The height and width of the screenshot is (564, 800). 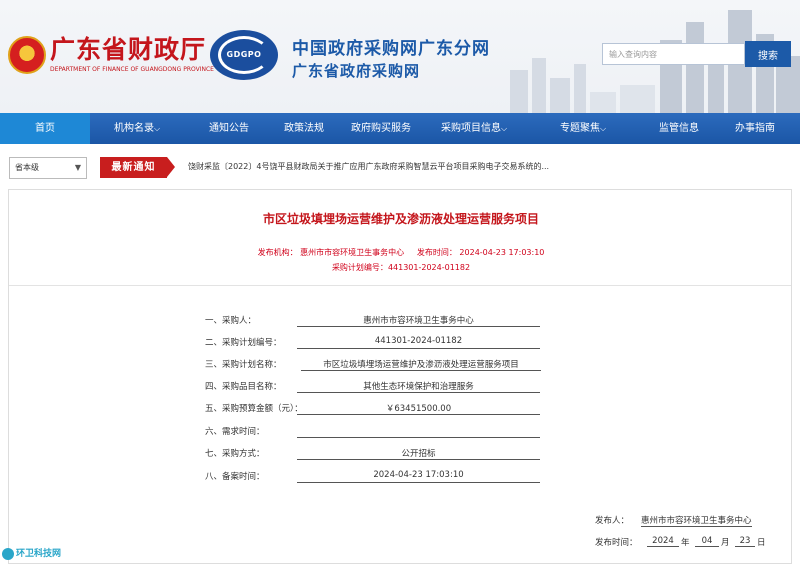 I want to click on nav-item-label: 办事指南, so click(x=755, y=128).